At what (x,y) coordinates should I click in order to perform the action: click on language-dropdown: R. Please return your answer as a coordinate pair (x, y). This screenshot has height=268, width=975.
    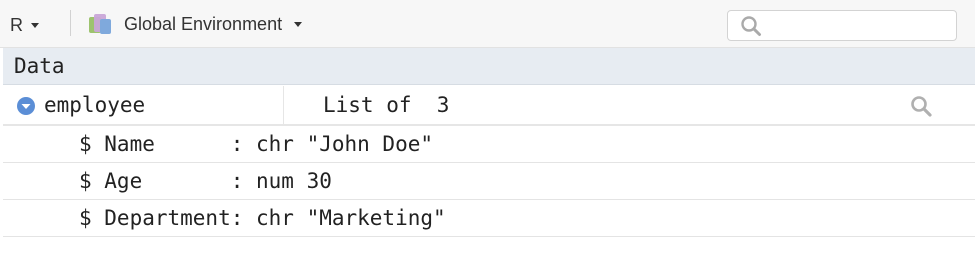
    Looking at the image, I should click on (24, 25).